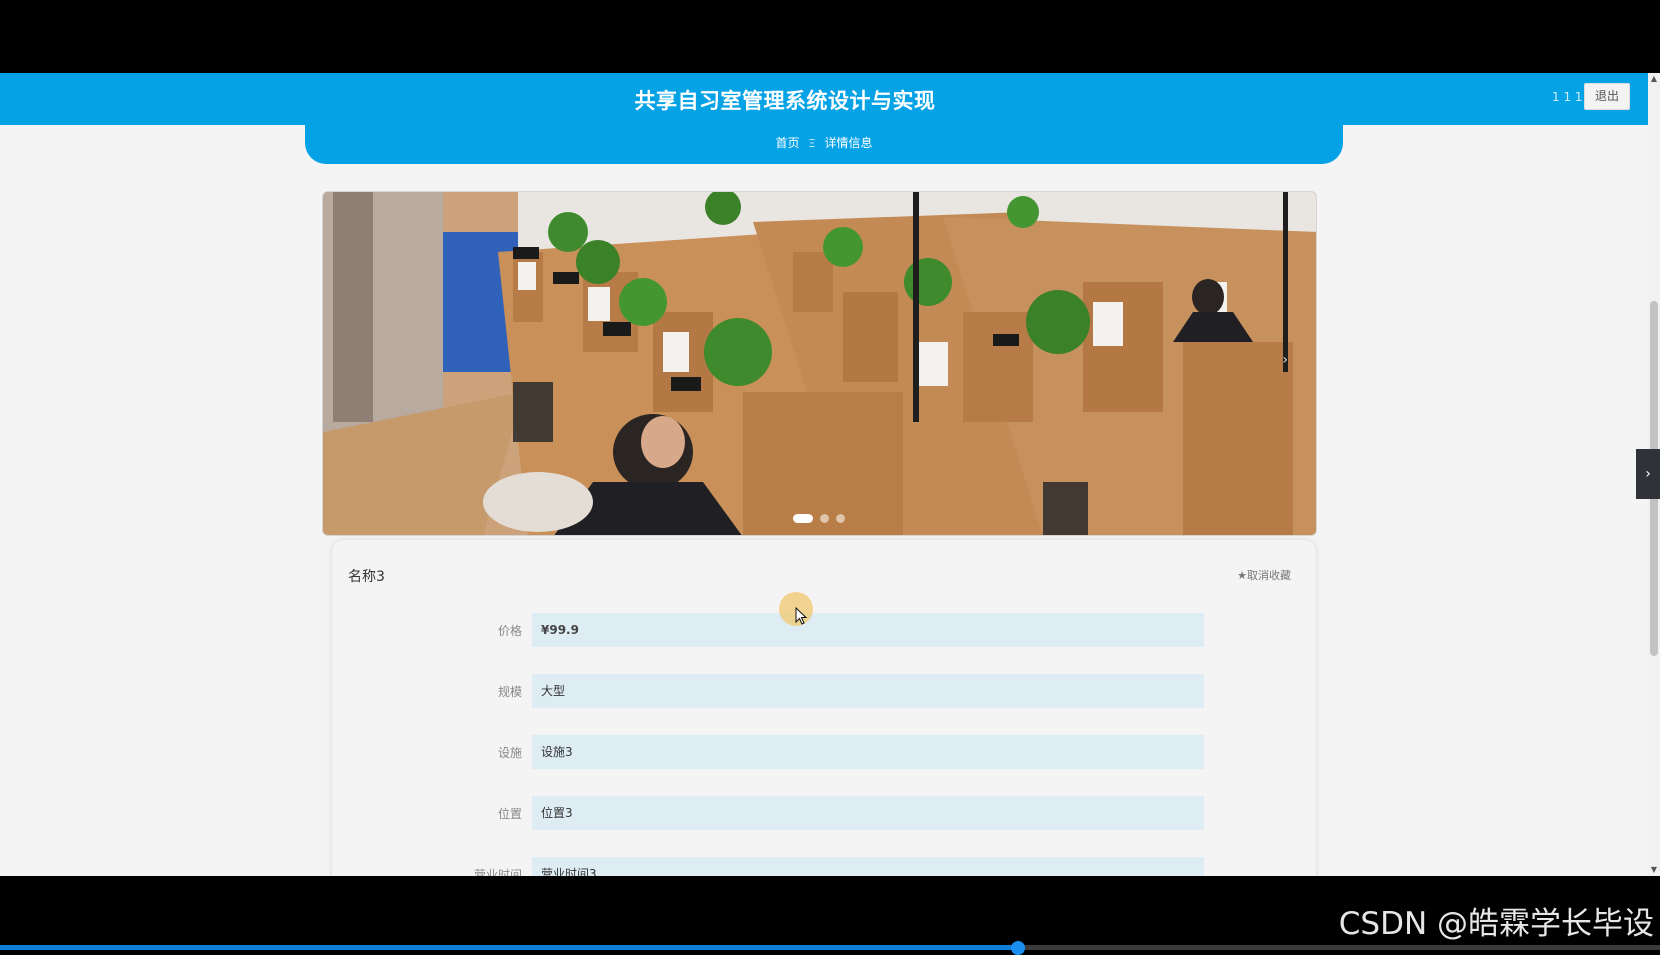  What do you see at coordinates (497, 872) in the screenshot?
I see `field-label: 营业时间` at bounding box center [497, 872].